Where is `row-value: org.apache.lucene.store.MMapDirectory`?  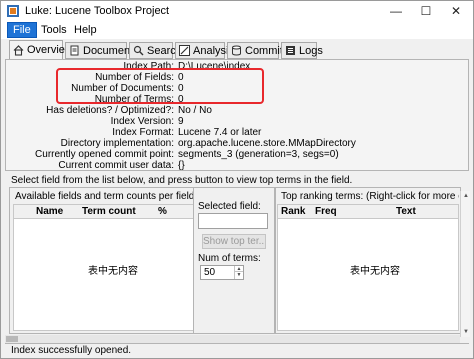 row-value: org.apache.lucene.store.MMapDirectory is located at coordinates (267, 143).